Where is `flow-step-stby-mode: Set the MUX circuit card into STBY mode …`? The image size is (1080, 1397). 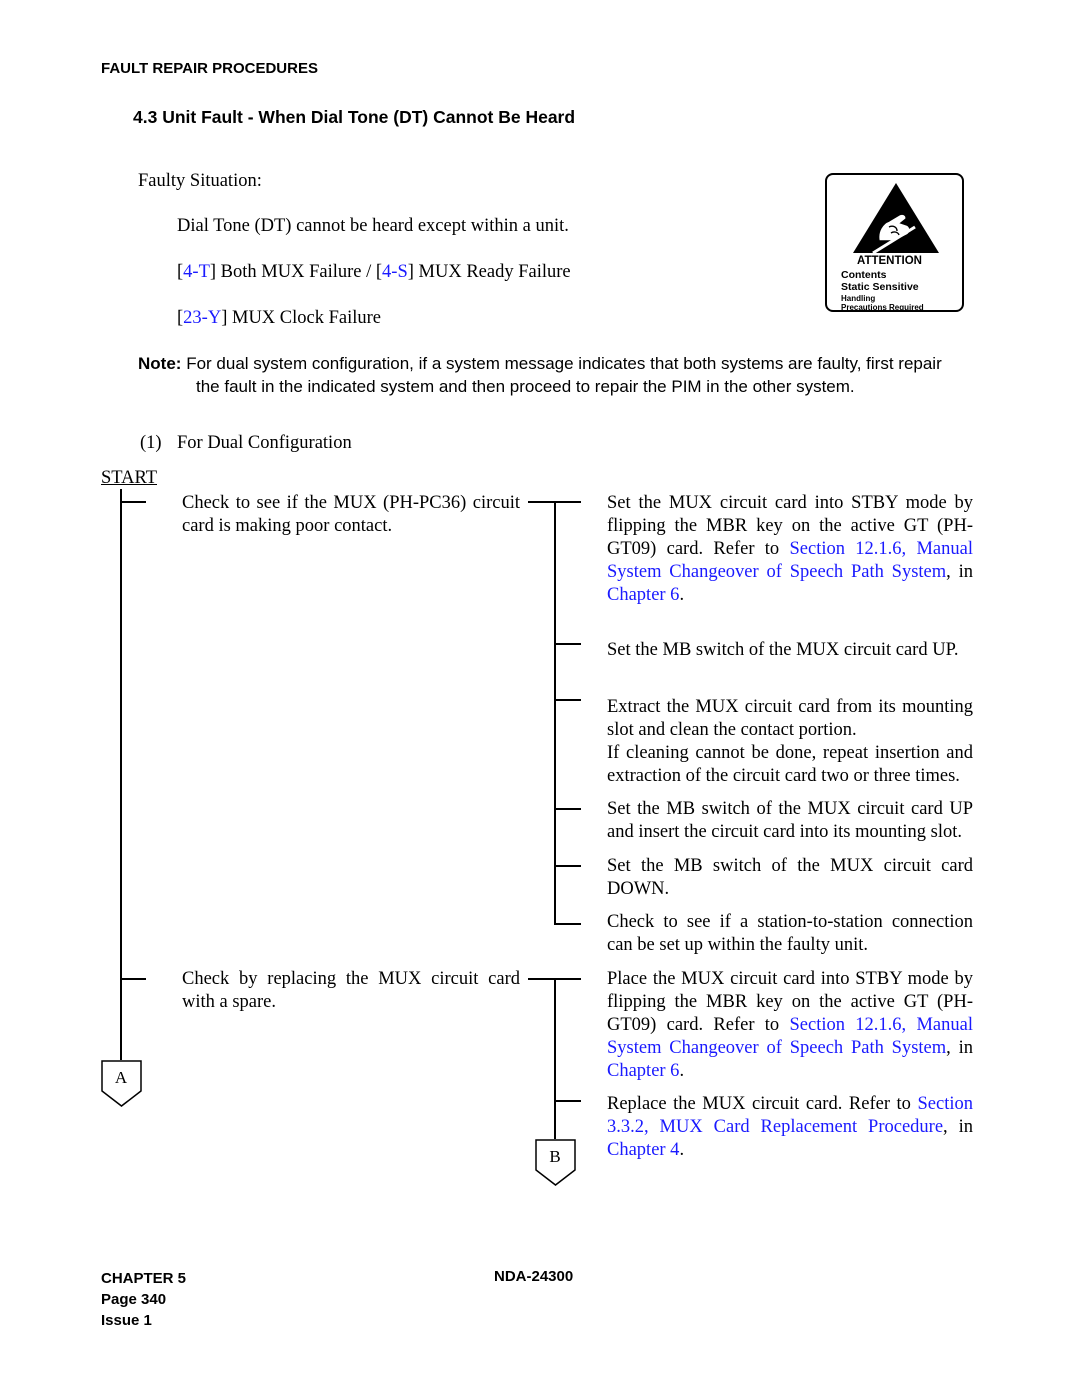
flow-step-stby-mode: Set the MUX circuit card into STBY mode … is located at coordinates (790, 549).